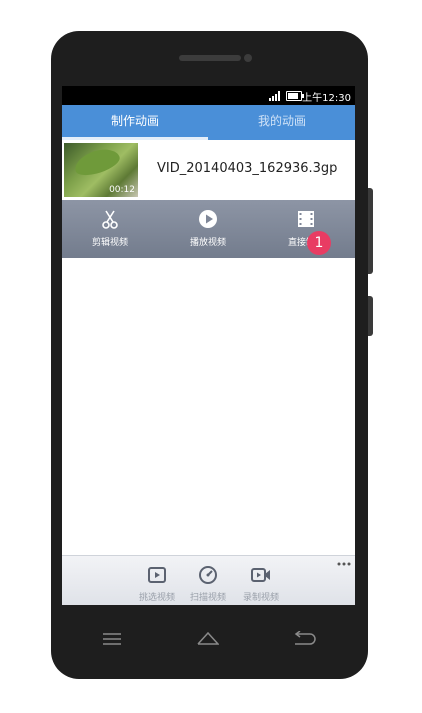  I want to click on scan-icon, so click(208, 575).